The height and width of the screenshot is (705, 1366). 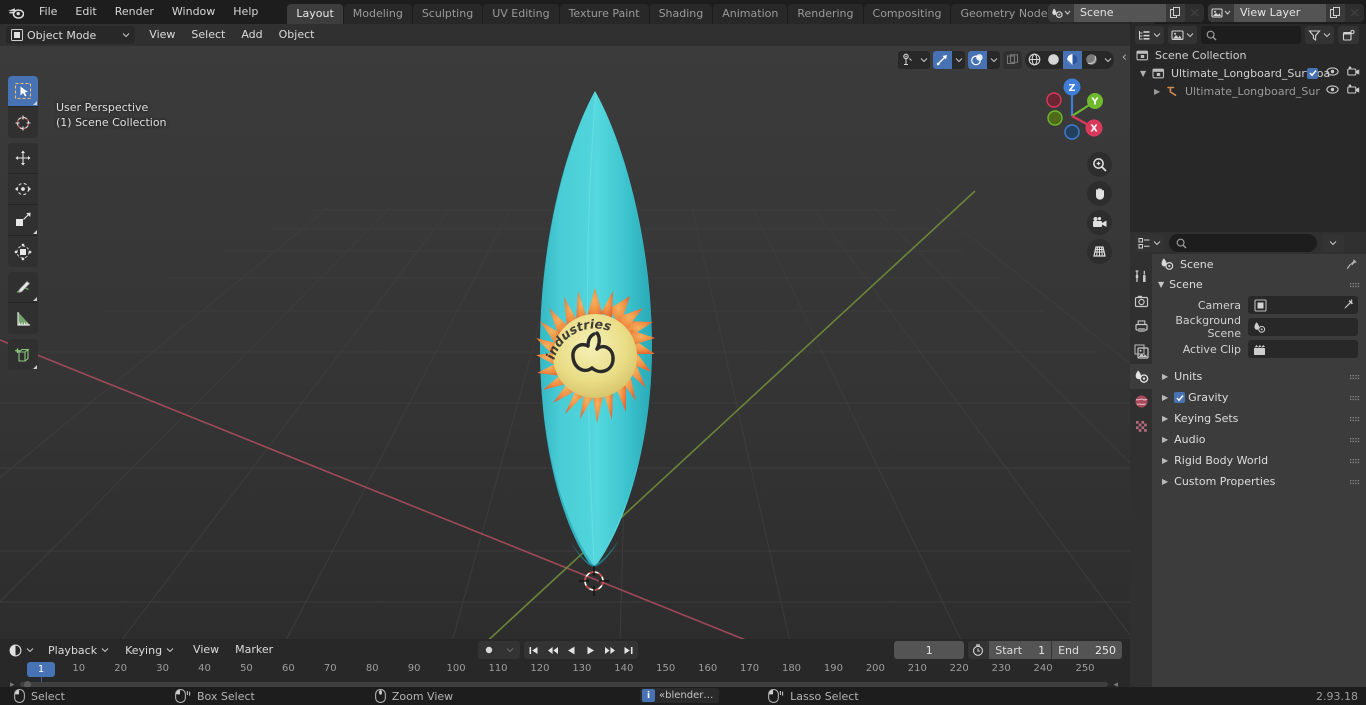 I want to click on menu-file: File, so click(x=48, y=12).